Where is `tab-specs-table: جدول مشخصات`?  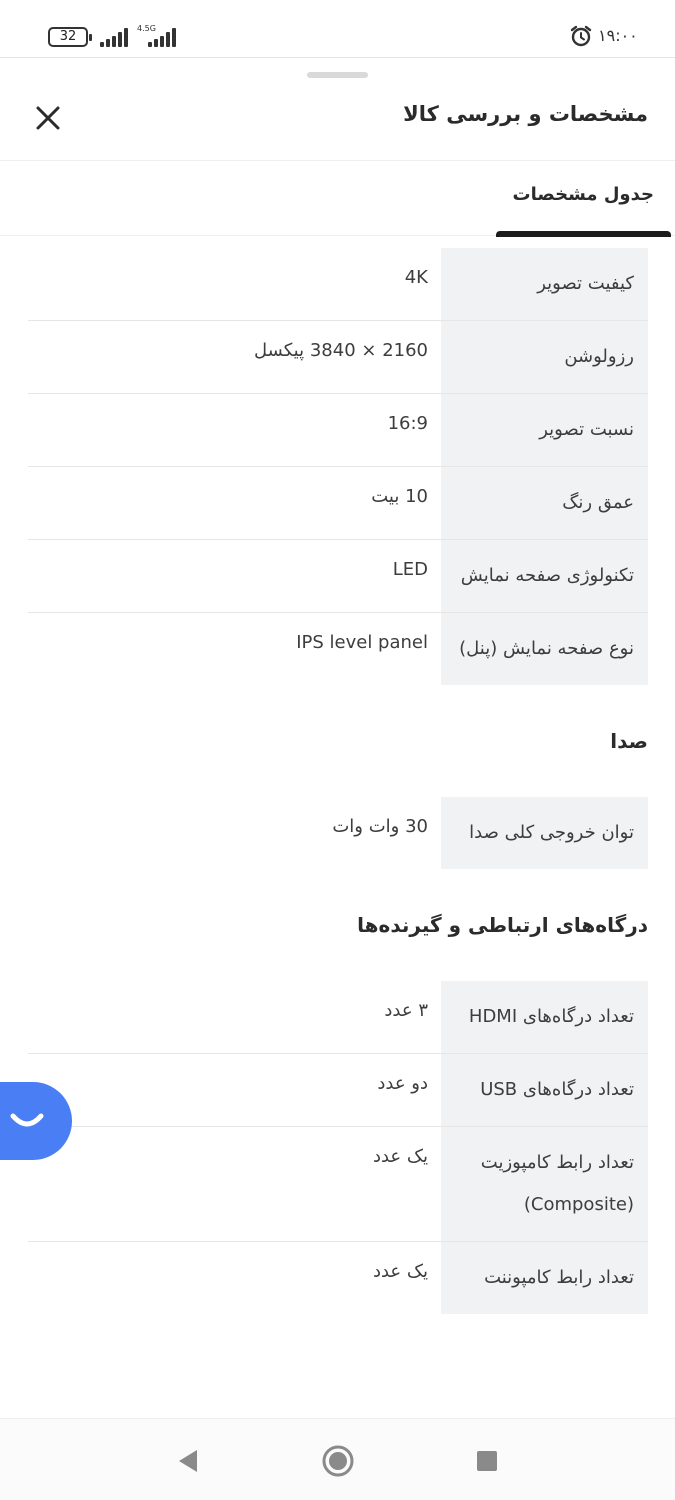
tab-specs-table: جدول مشخصات is located at coordinates (583, 199).